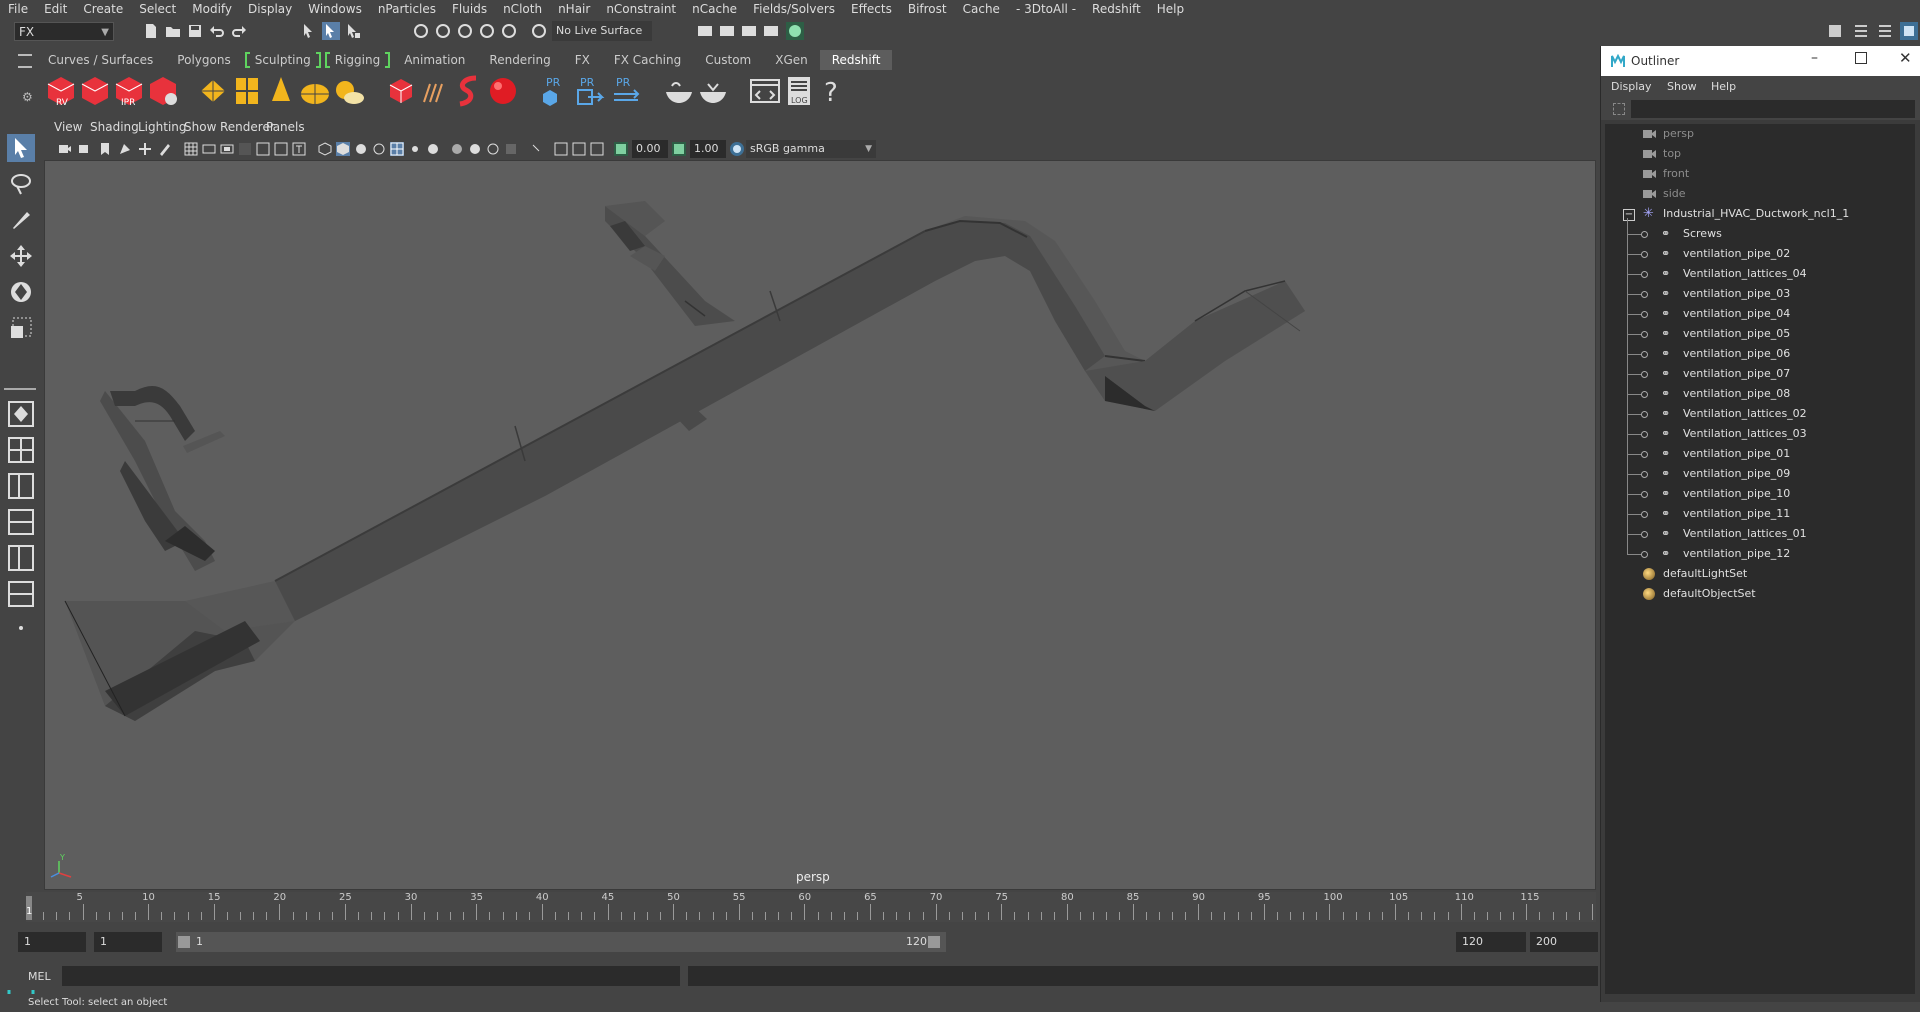 The image size is (1920, 1012). What do you see at coordinates (679, 91) in the screenshot?
I see `material-bowl-icon` at bounding box center [679, 91].